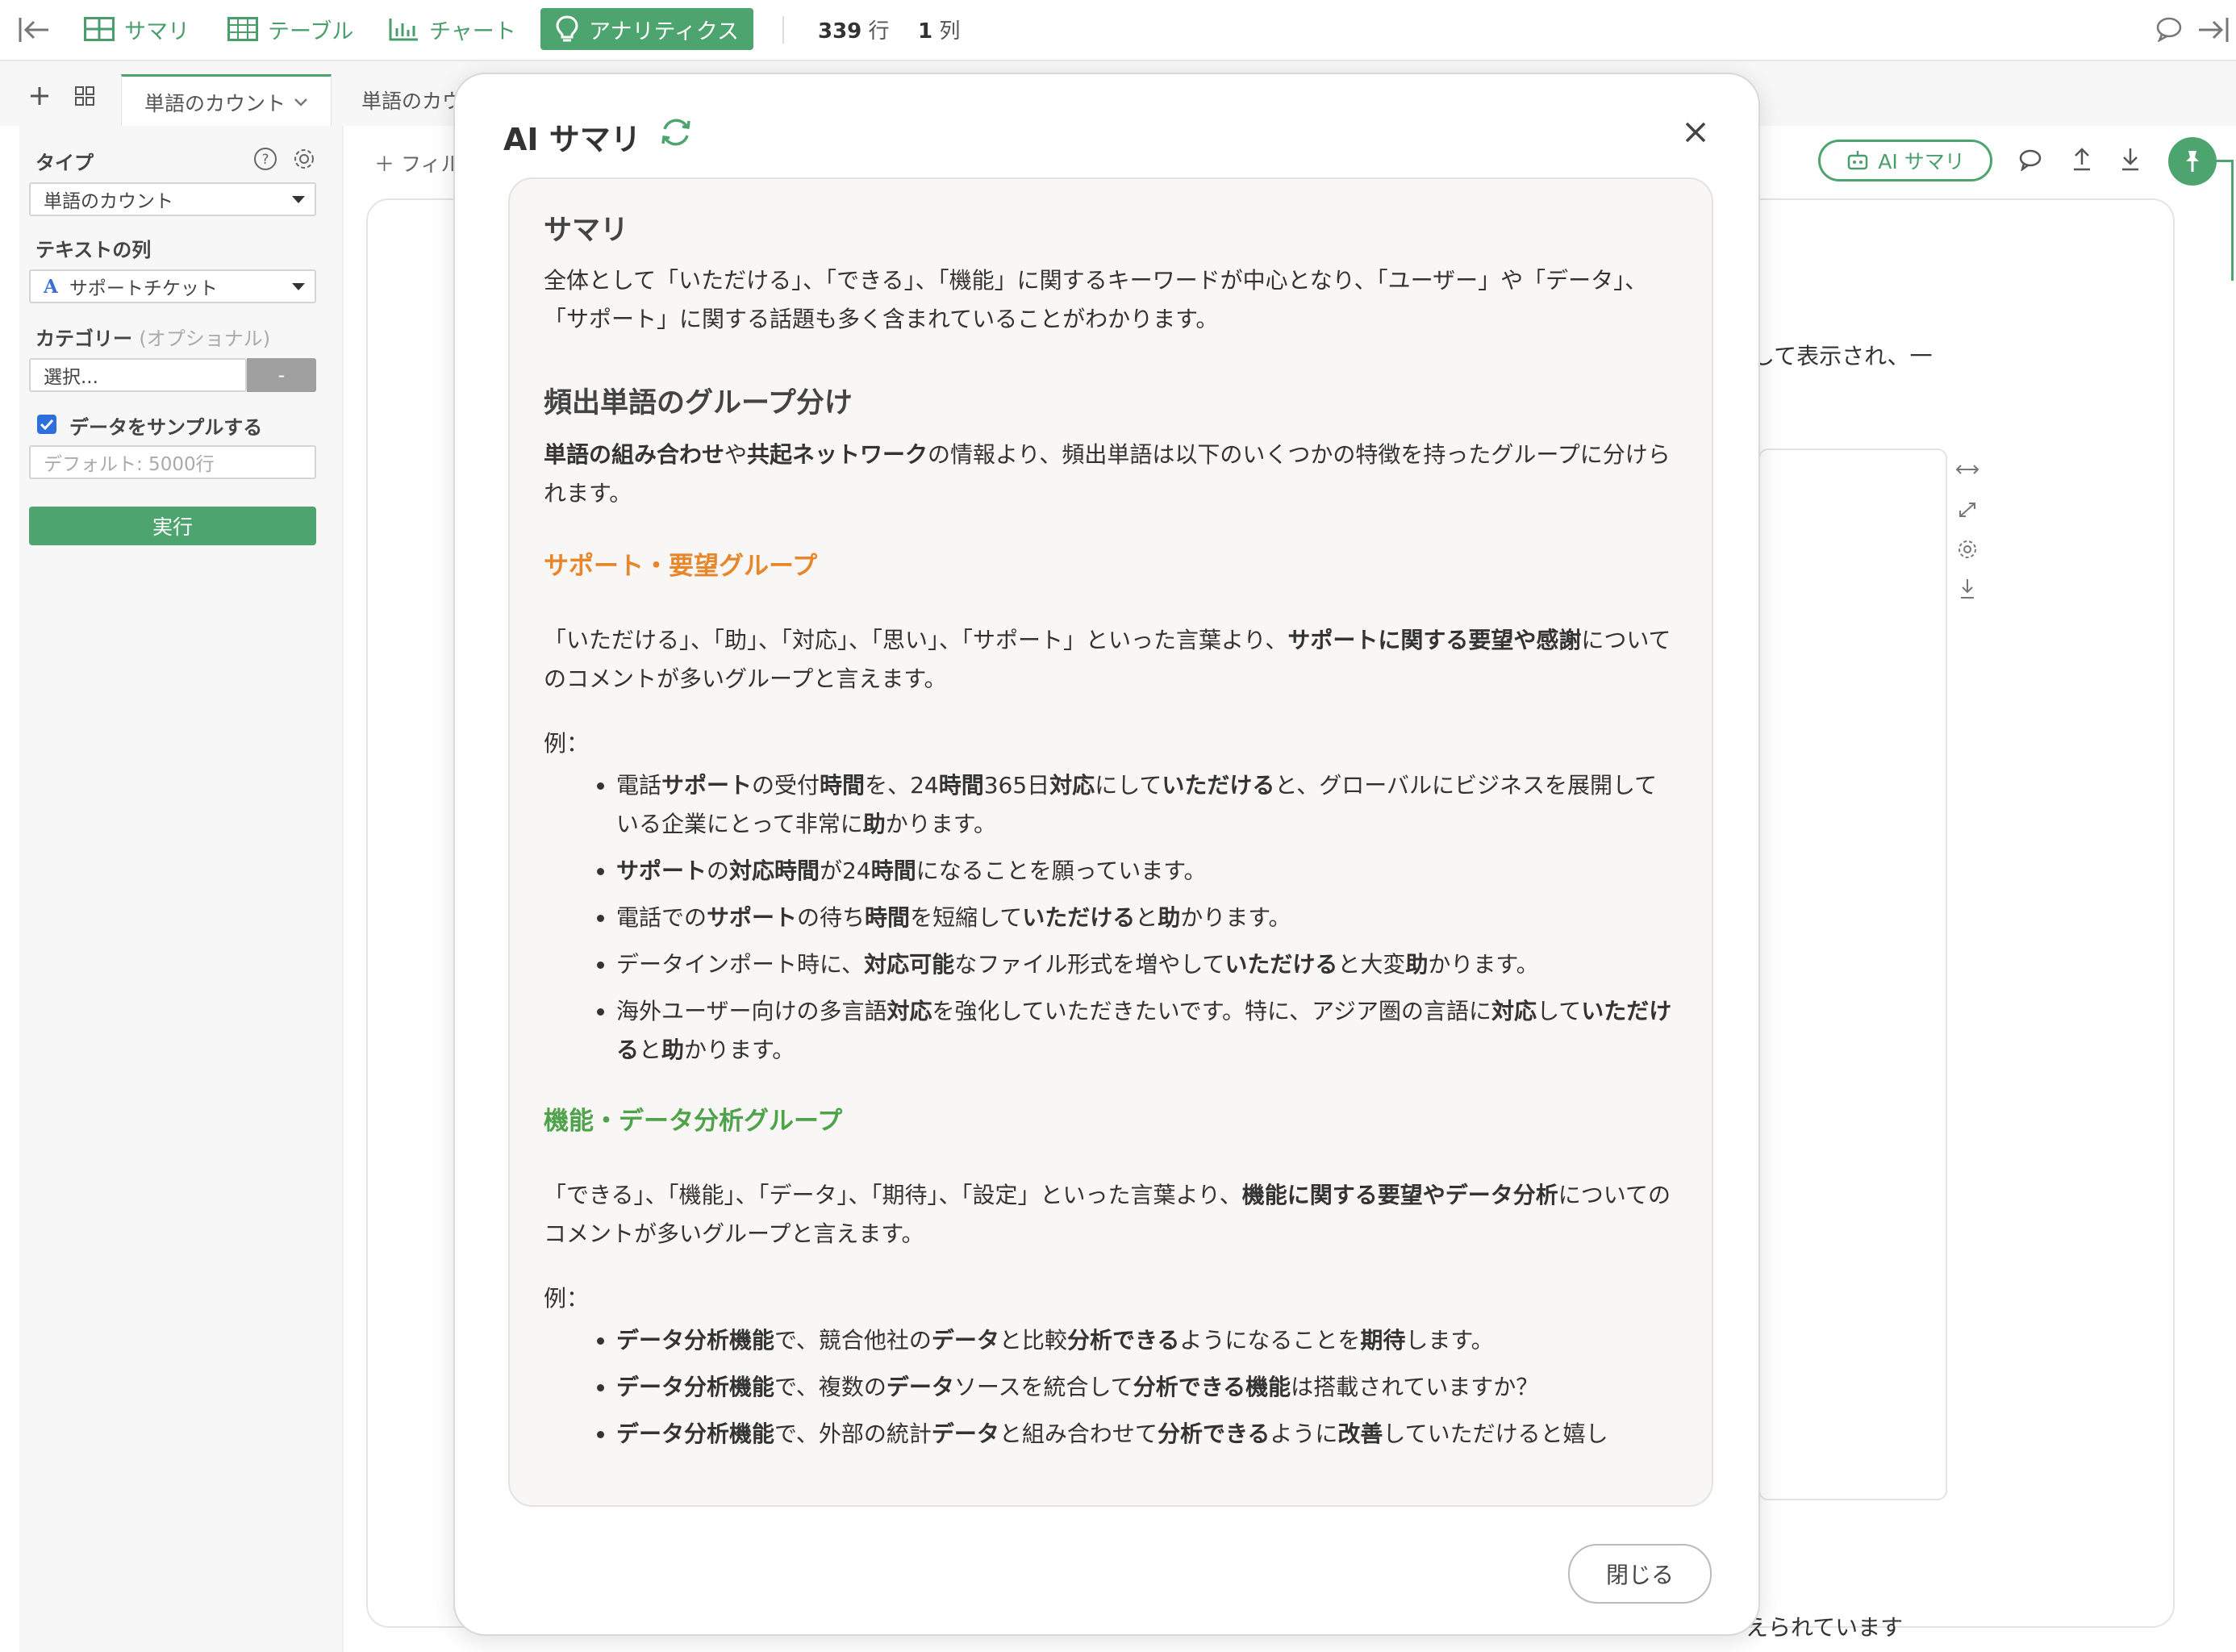 The image size is (2236, 1652). Describe the element at coordinates (143, 289) in the screenshot. I see `text-column-value: サポートチケット` at that location.